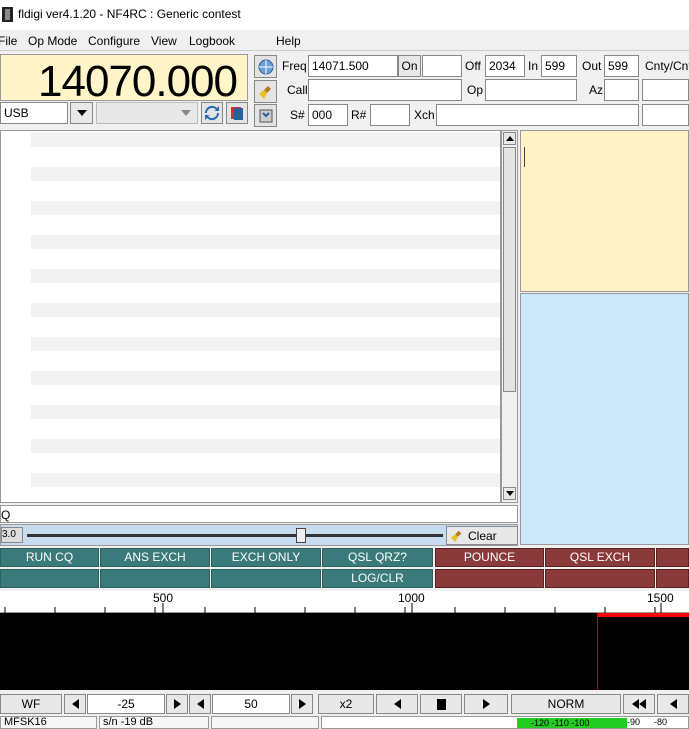  Describe the element at coordinates (200, 704) in the screenshot. I see `range-decrease-button` at that location.